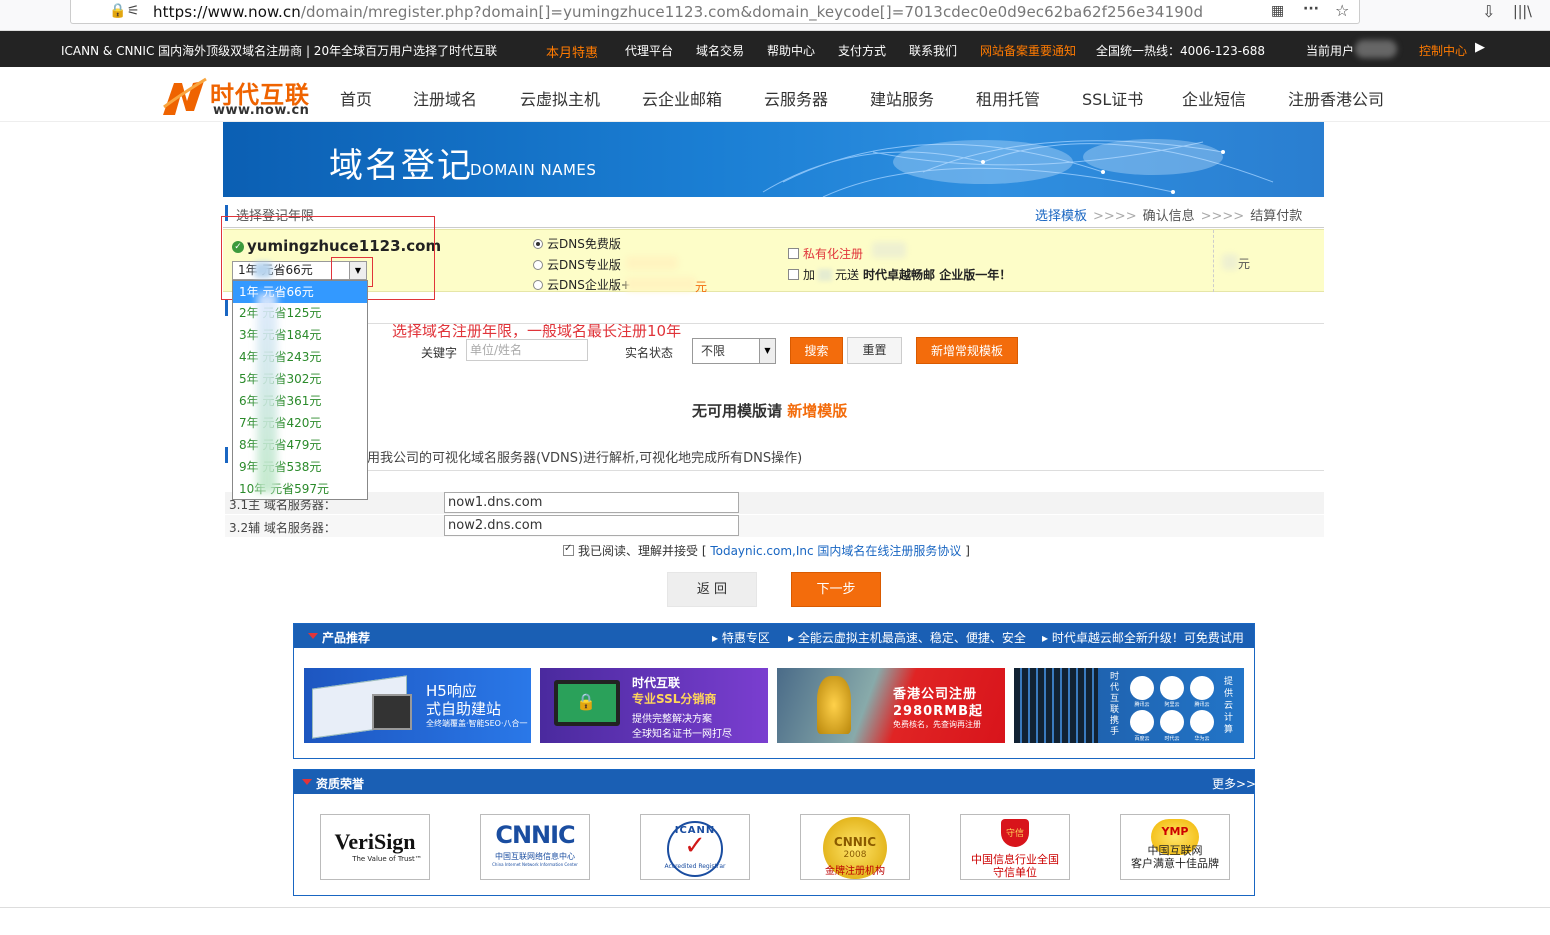  Describe the element at coordinates (538, 244) in the screenshot. I see `radio-selected-icon` at that location.